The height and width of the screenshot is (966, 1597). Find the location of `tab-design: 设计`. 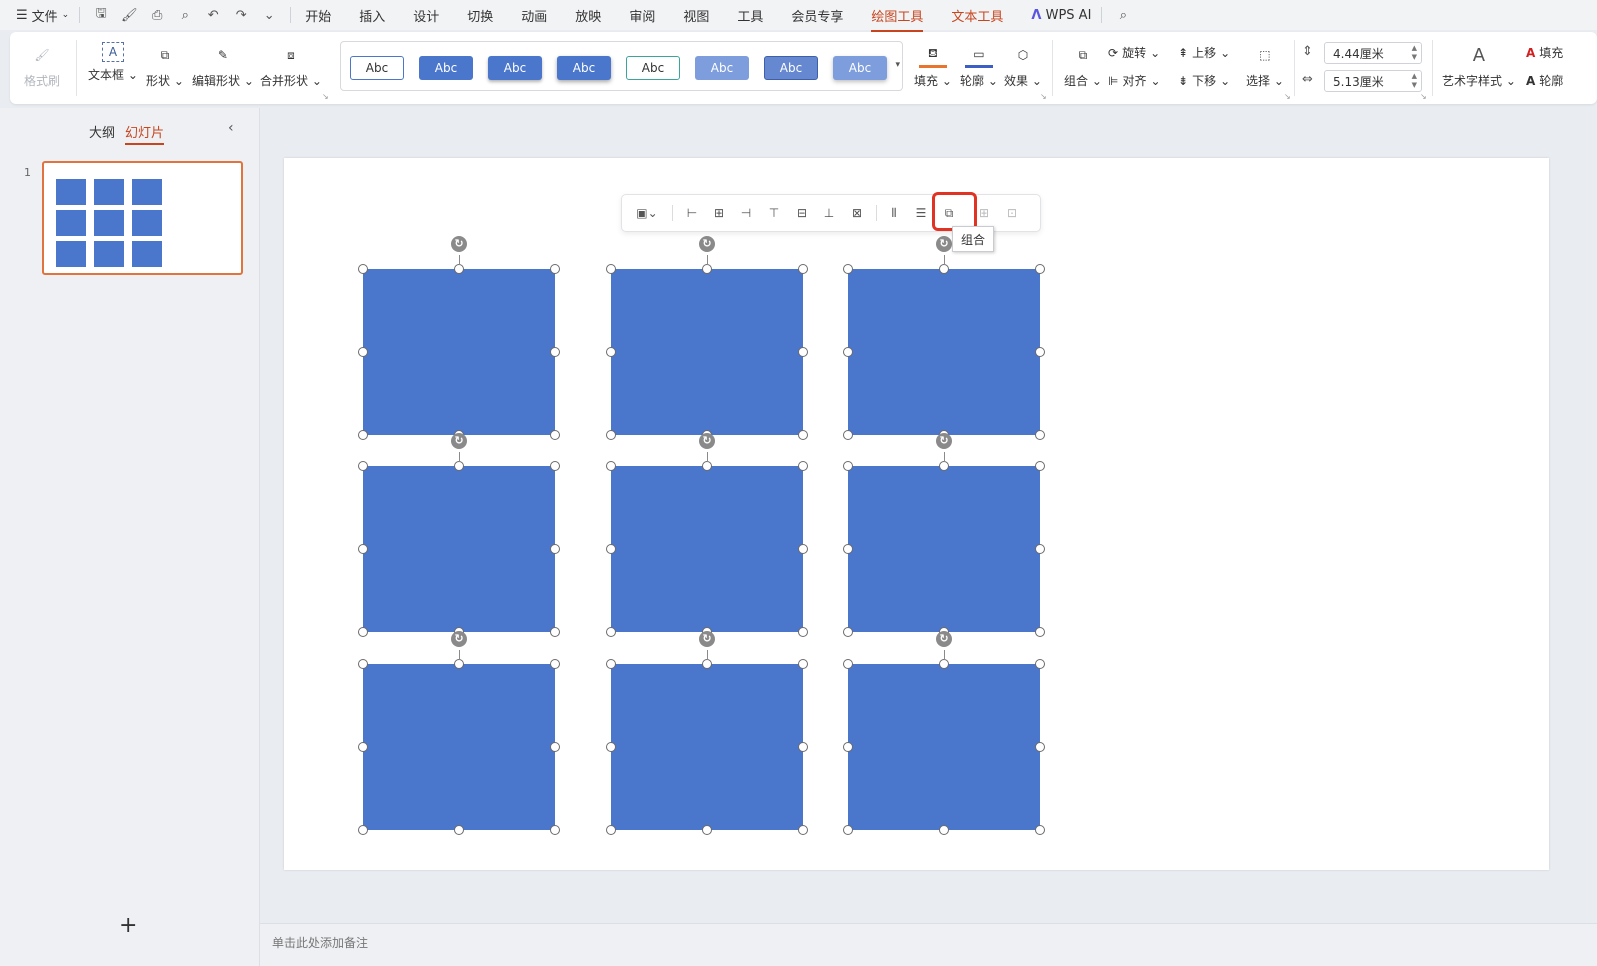

tab-design: 设计 is located at coordinates (426, 15).